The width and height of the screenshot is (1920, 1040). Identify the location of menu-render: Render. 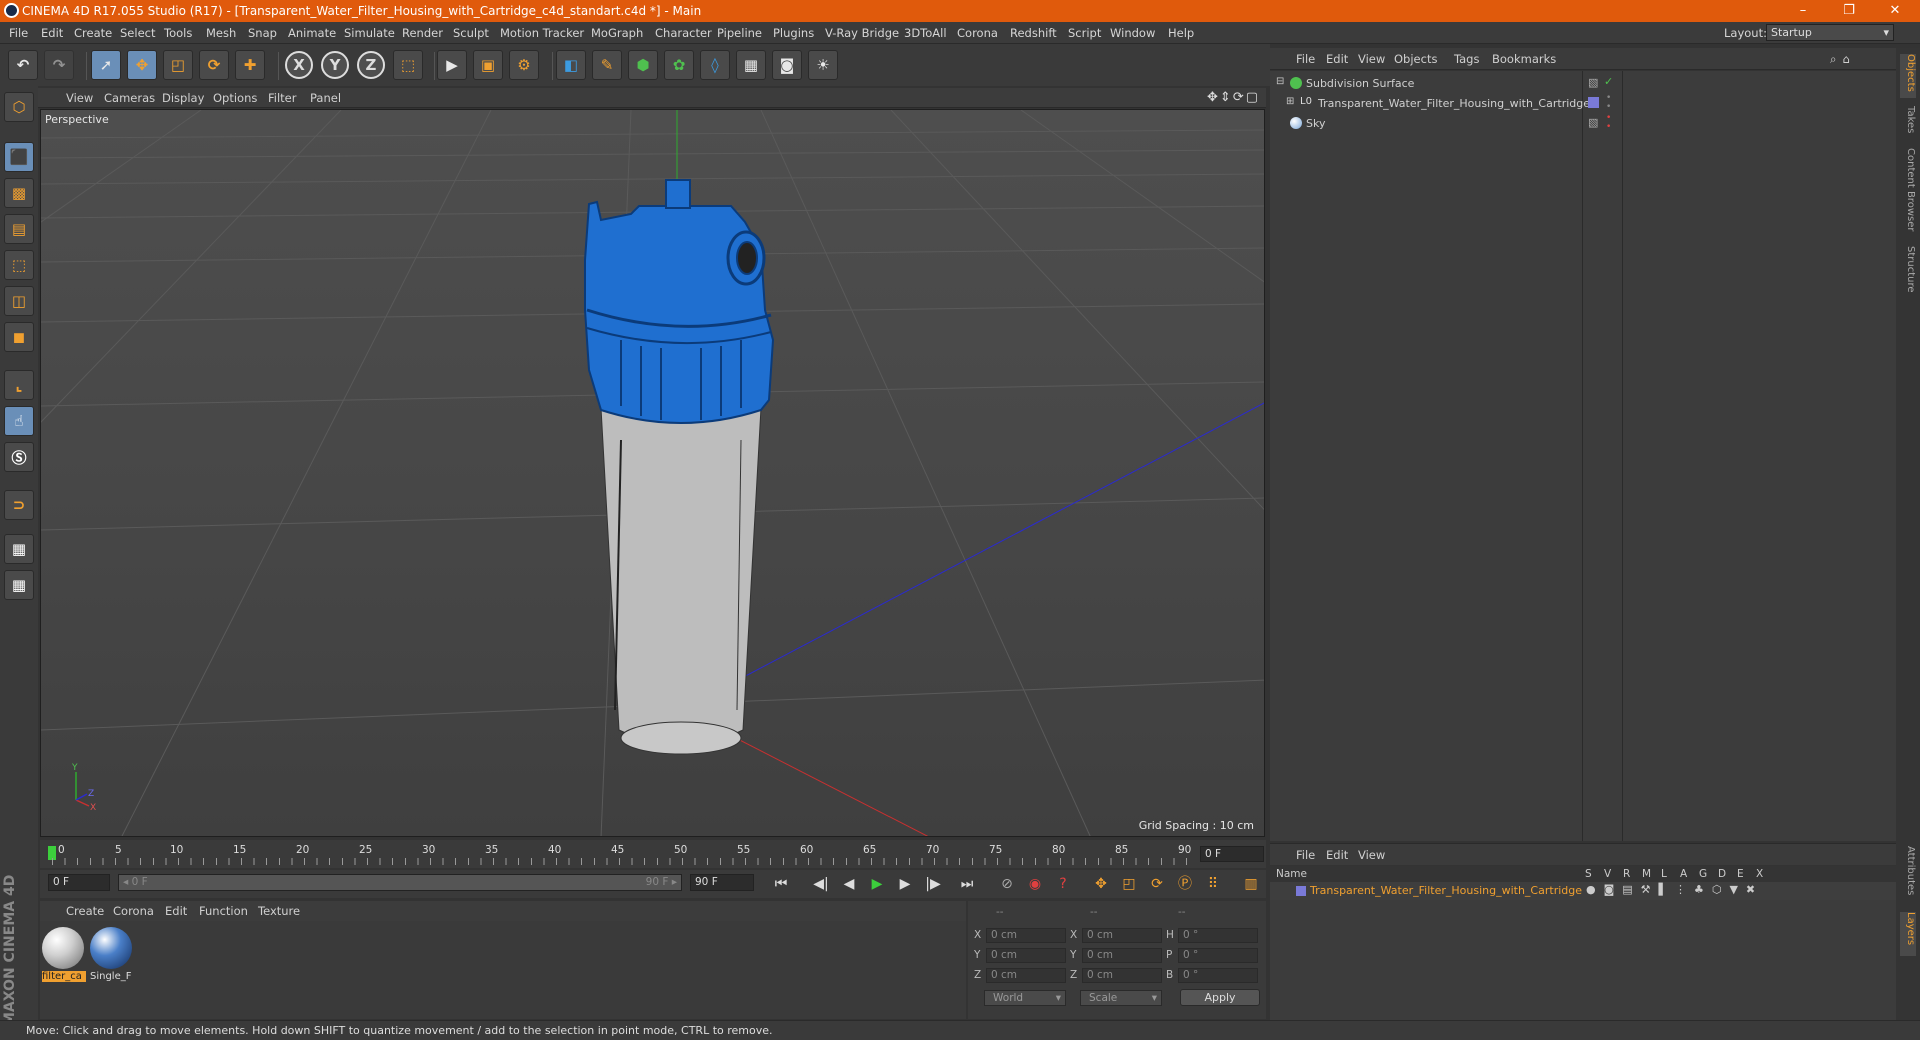
(422, 33).